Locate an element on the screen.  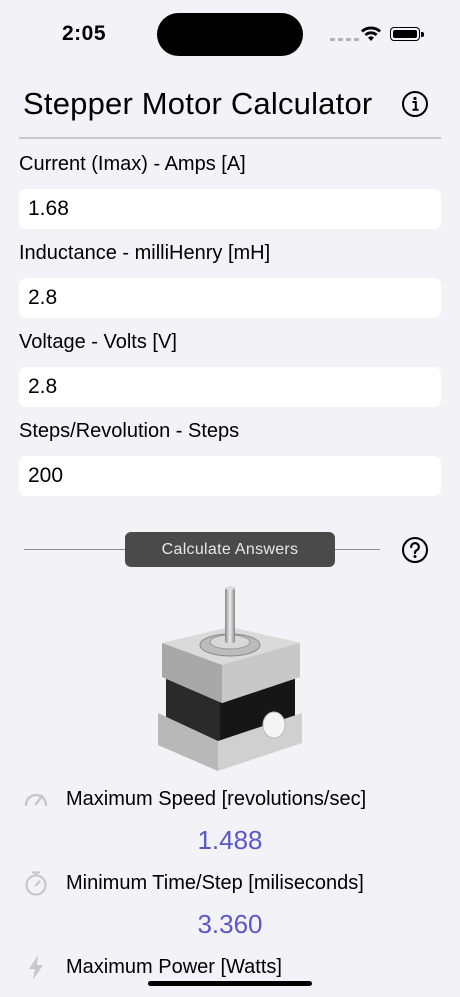
stepper-motor-image is located at coordinates (230, 678).